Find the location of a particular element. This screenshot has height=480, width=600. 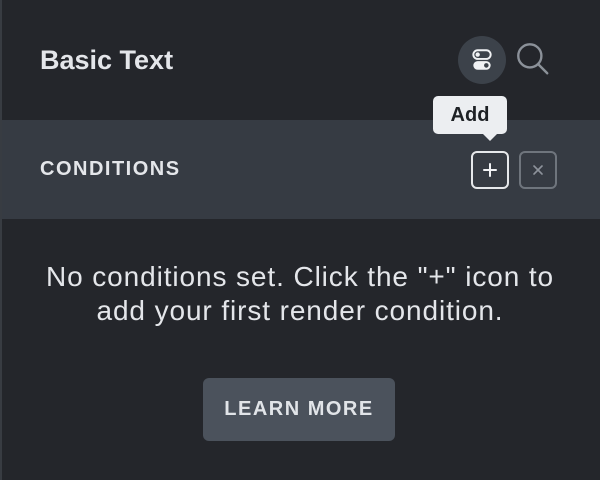

conditions-heading: CONDITIONS is located at coordinates (110, 169).